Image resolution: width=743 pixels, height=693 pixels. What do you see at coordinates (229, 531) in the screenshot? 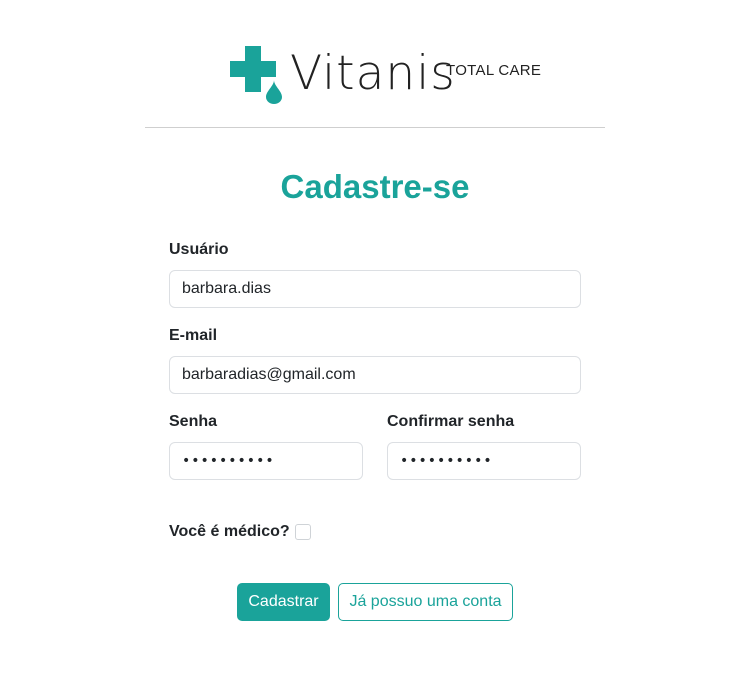
I see `is-doctor-label: Você é médico?` at bounding box center [229, 531].